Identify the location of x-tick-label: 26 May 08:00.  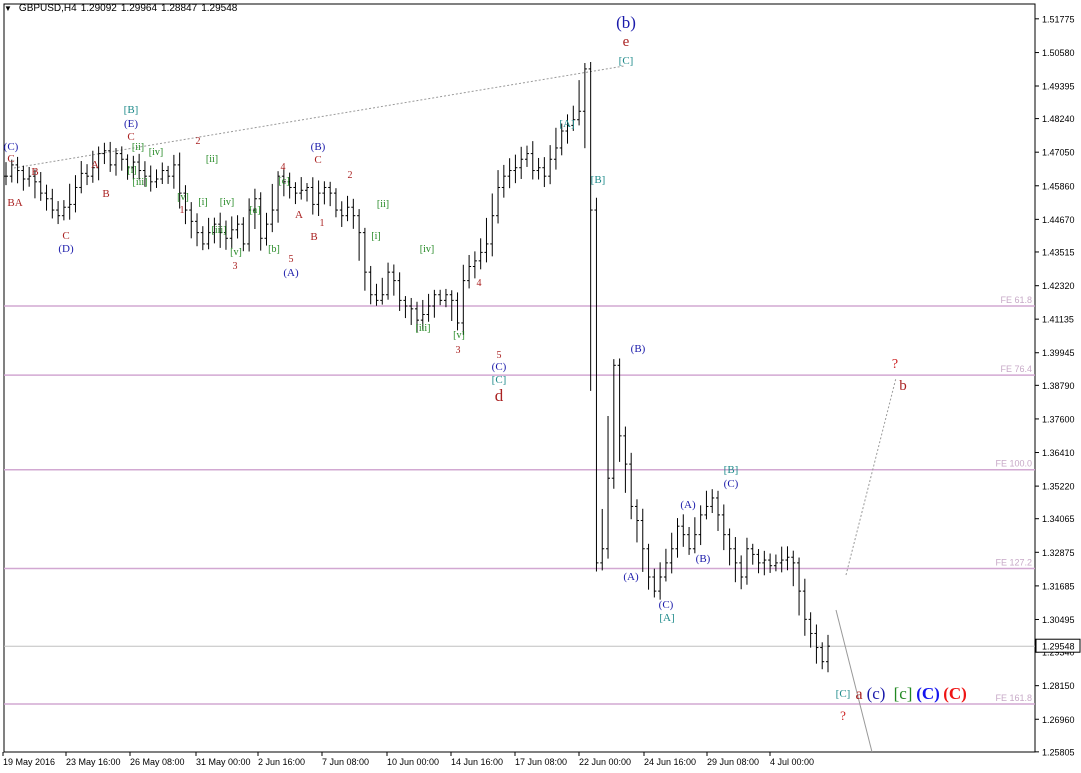
(157, 762).